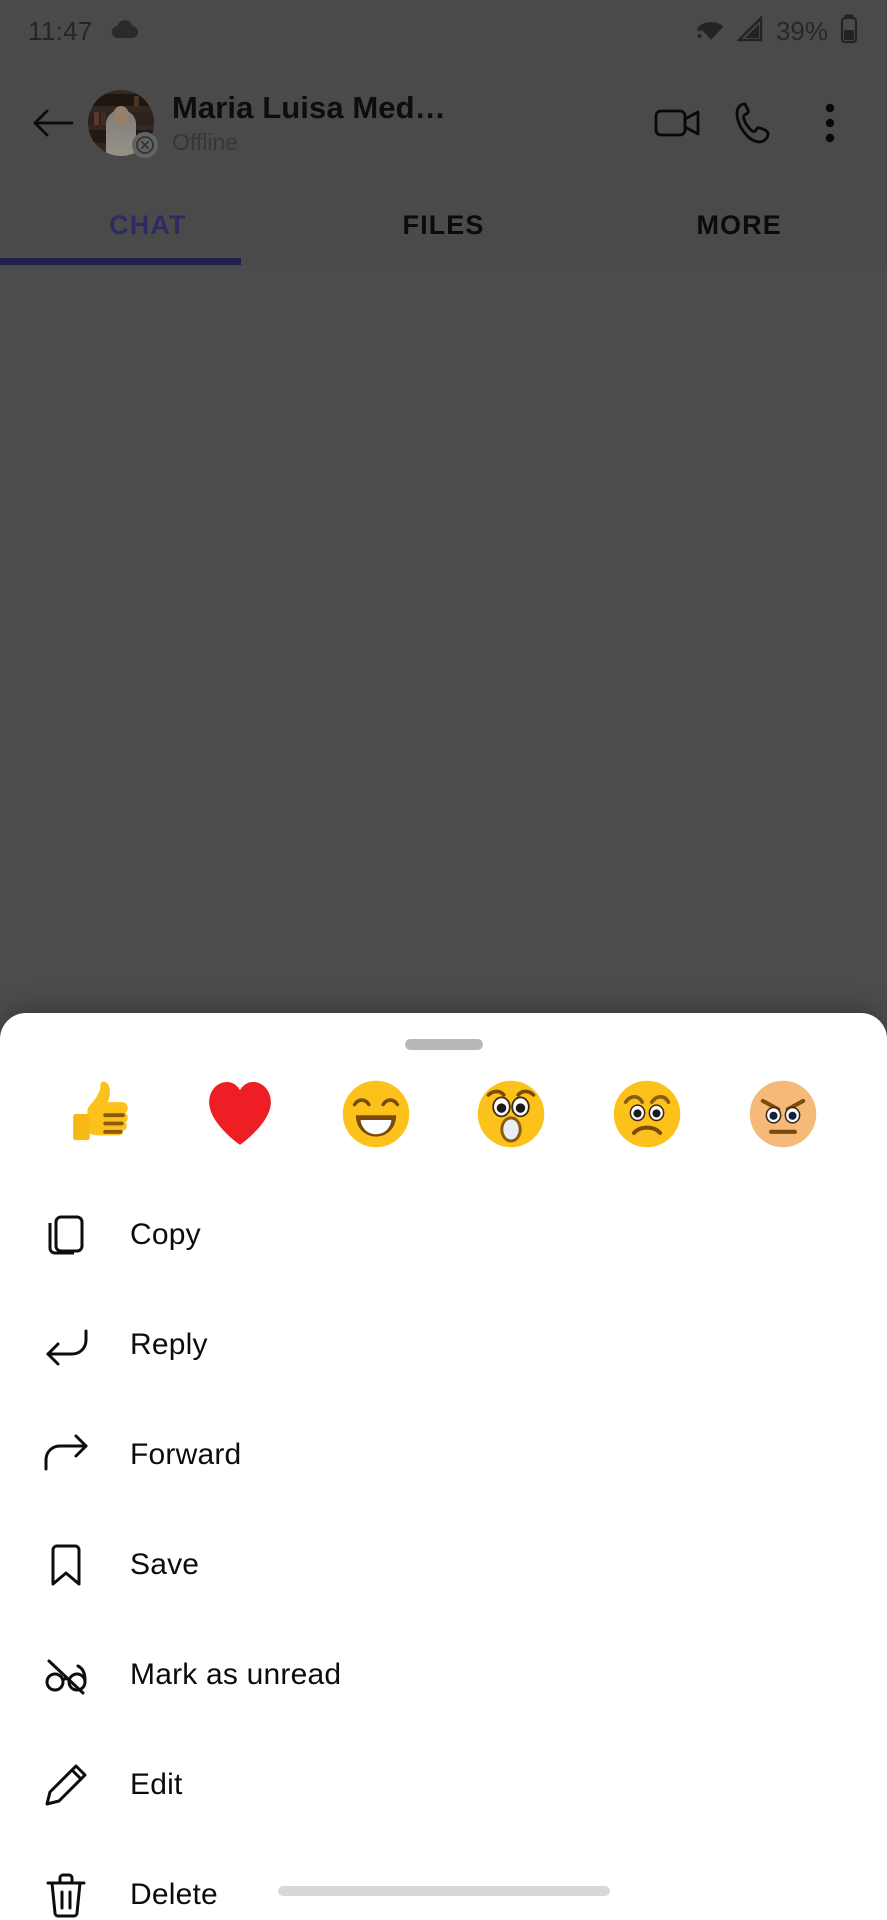 This screenshot has width=887, height=1920. I want to click on status-bar-left: 11:47, so click(83, 31).